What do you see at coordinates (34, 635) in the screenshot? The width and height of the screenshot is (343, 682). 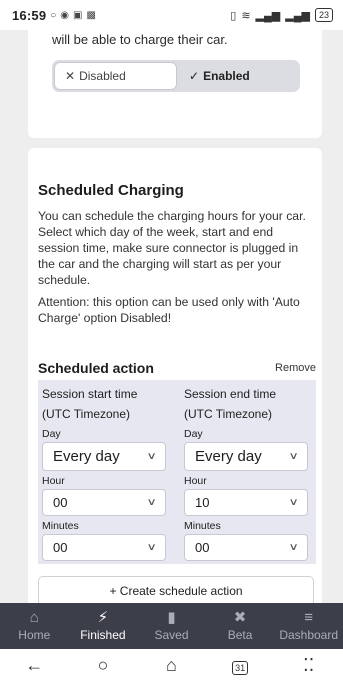 I see `nav-home-label: Home` at bounding box center [34, 635].